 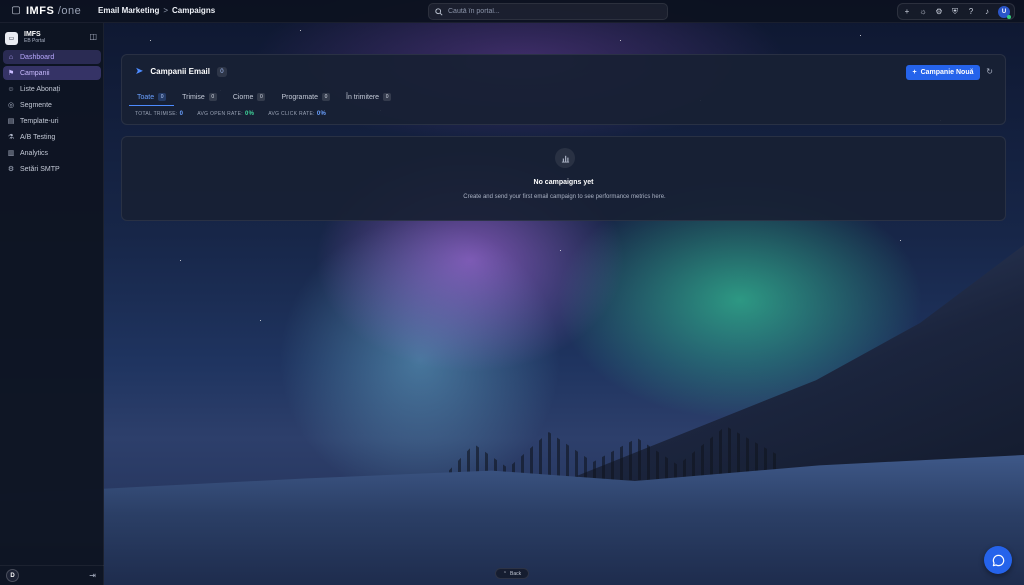 I want to click on stat-click-rate: AVG CLICK RATE: 0%, so click(x=297, y=114).